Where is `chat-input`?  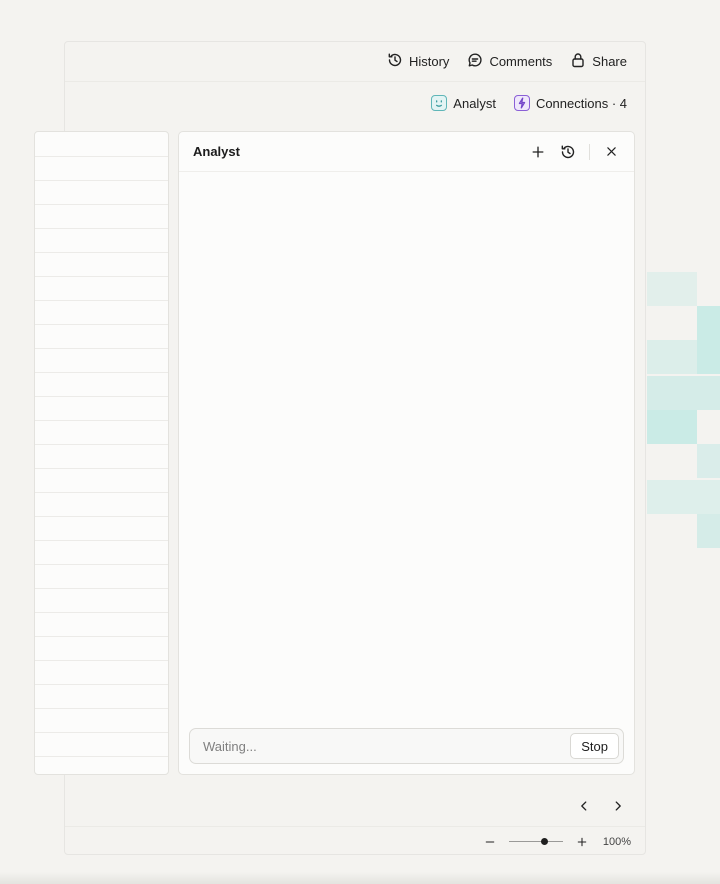 chat-input is located at coordinates (386, 746).